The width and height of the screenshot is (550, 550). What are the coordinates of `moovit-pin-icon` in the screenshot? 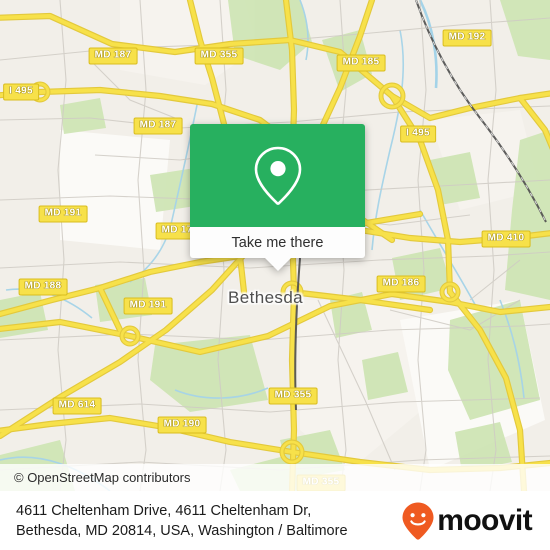 It's located at (418, 521).